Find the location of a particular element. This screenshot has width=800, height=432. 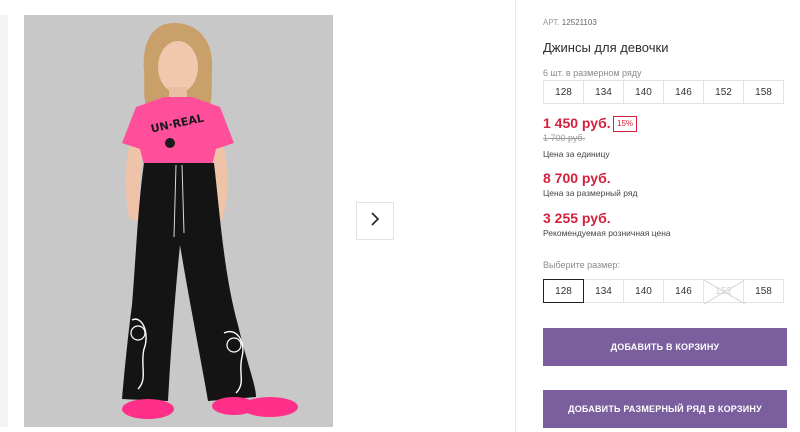

pack-price: 8 700 руб. is located at coordinates (577, 178).